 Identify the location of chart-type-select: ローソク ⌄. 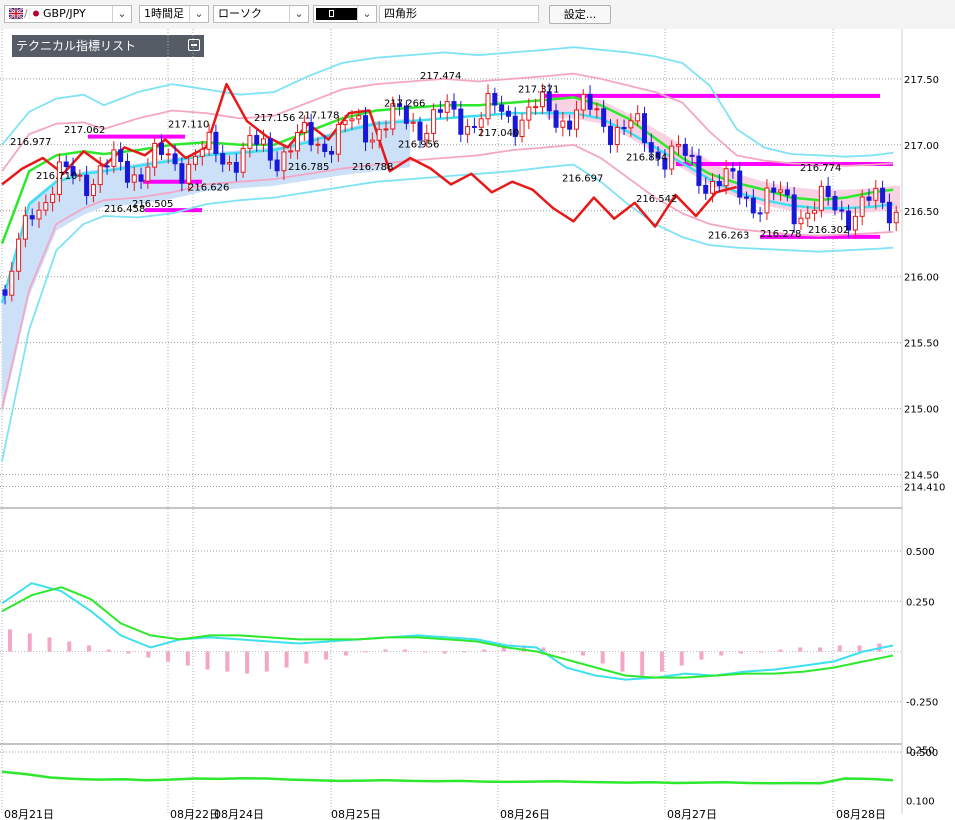
(261, 14).